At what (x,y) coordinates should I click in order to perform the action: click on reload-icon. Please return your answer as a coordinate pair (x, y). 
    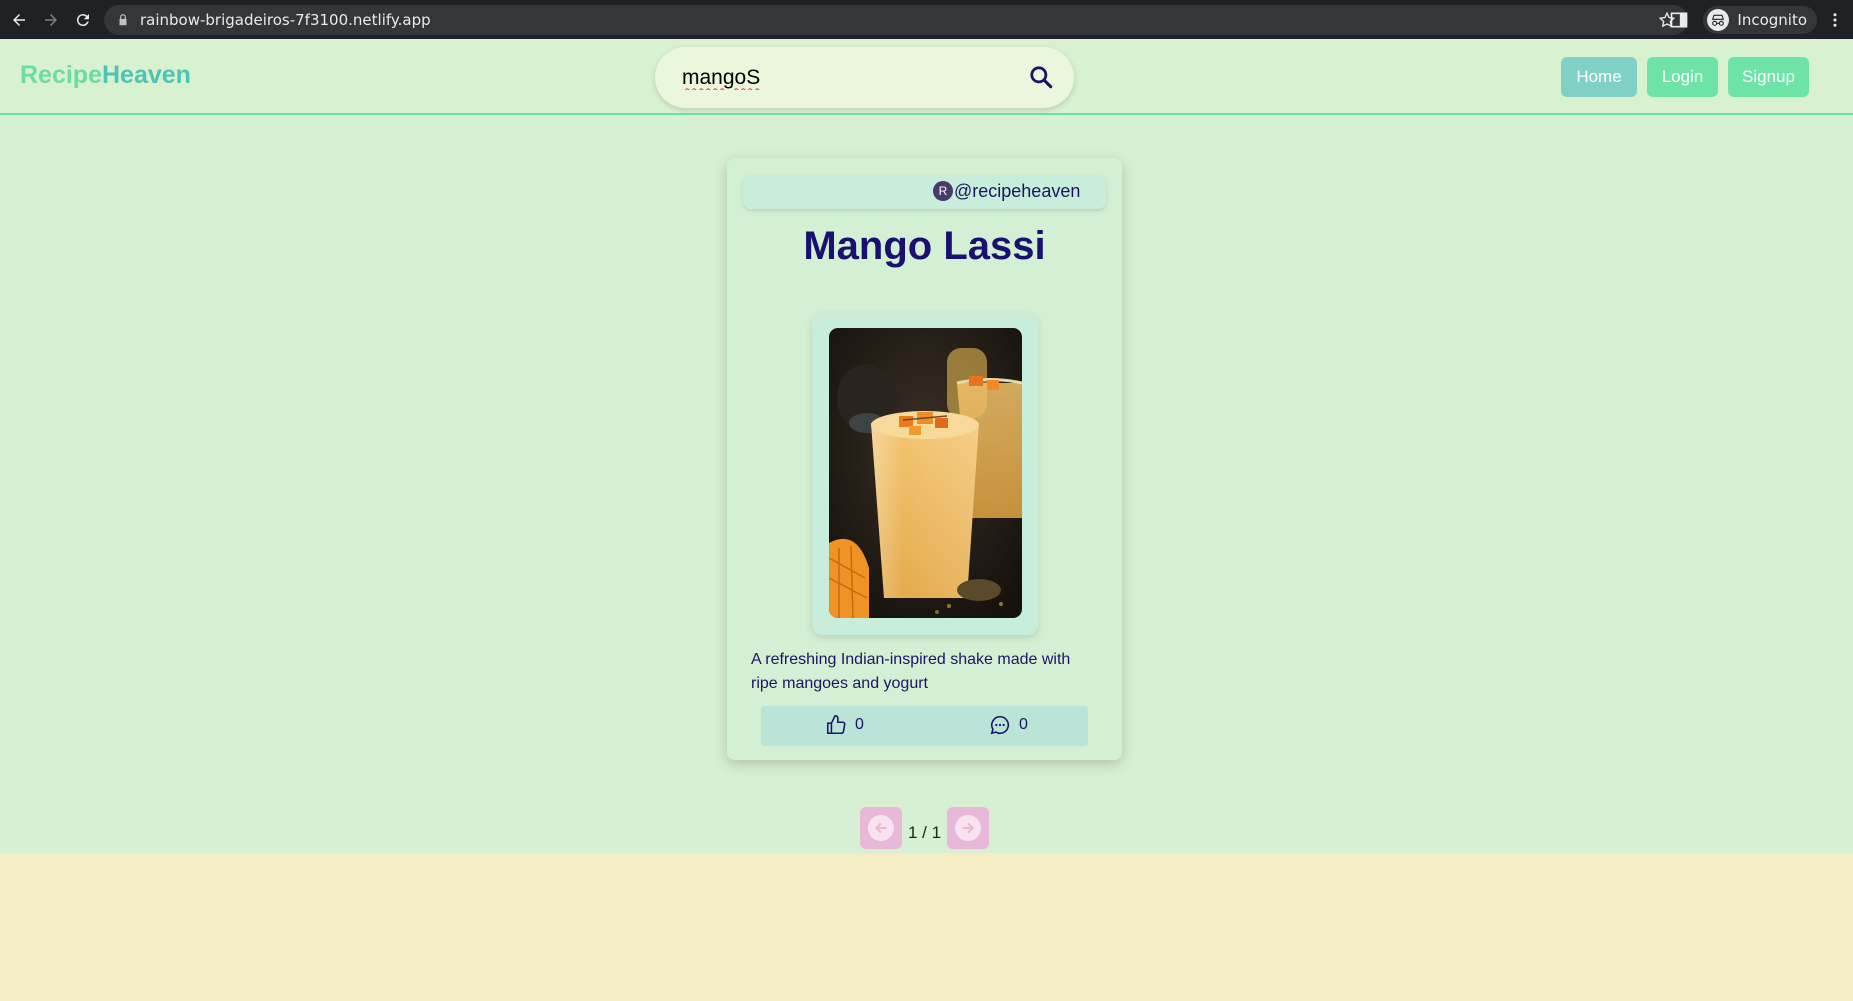
    Looking at the image, I should click on (82, 19).